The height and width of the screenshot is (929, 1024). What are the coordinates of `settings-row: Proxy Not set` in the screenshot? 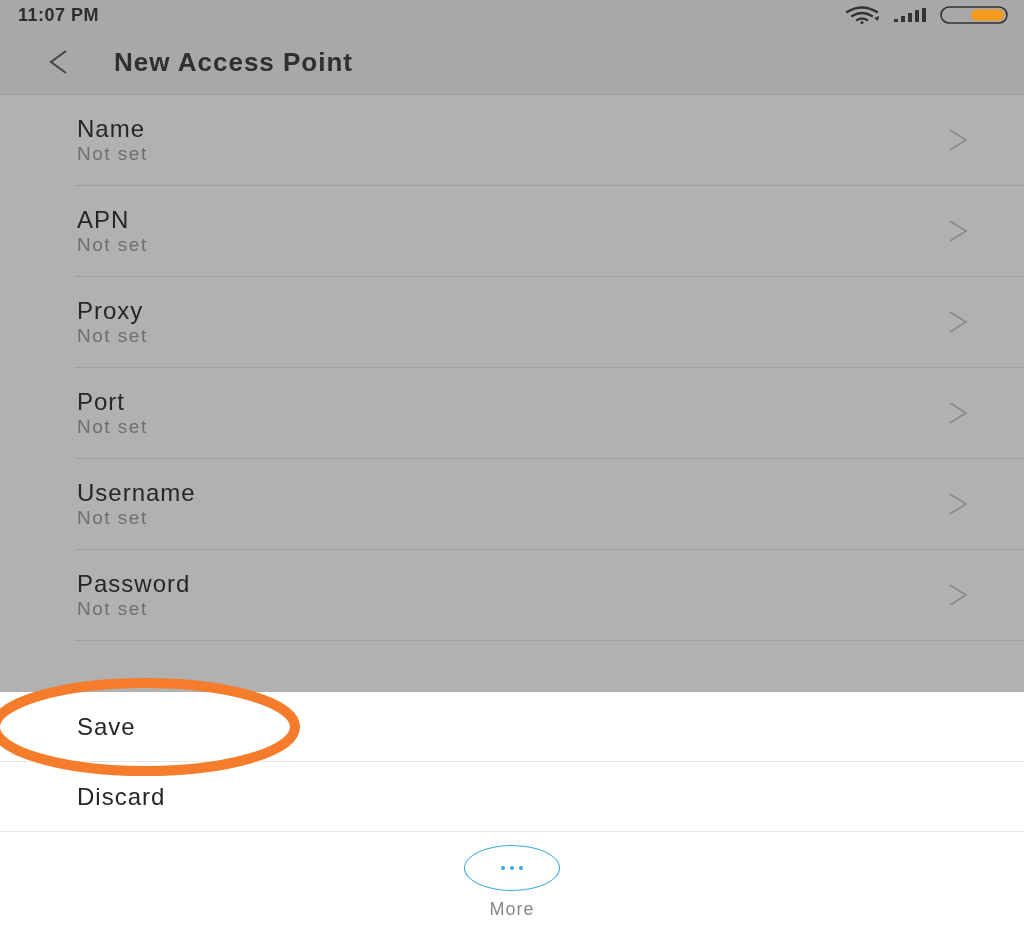 It's located at (549, 322).